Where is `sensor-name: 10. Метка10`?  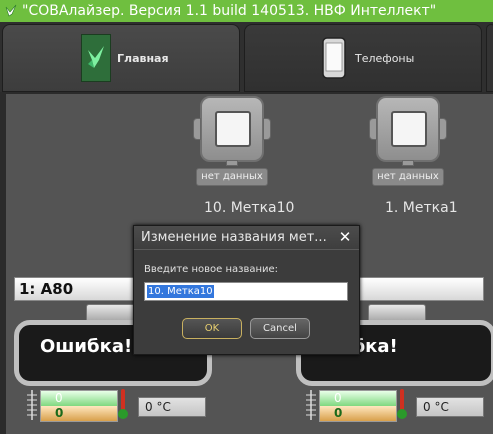 sensor-name: 10. Метка10 is located at coordinates (249, 208).